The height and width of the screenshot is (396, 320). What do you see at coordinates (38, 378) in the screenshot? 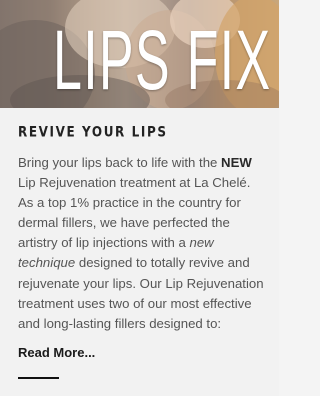
I see `read-more-underline` at bounding box center [38, 378].